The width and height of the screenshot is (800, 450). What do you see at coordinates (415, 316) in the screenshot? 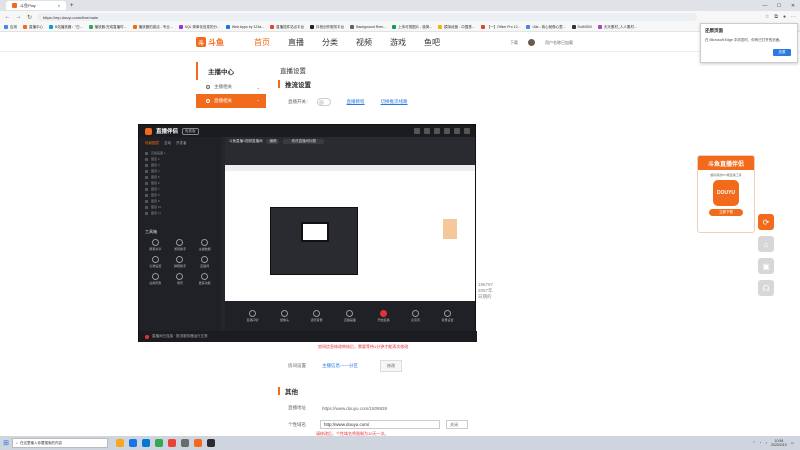
I see `app-control-button: 麦克风` at bounding box center [415, 316].